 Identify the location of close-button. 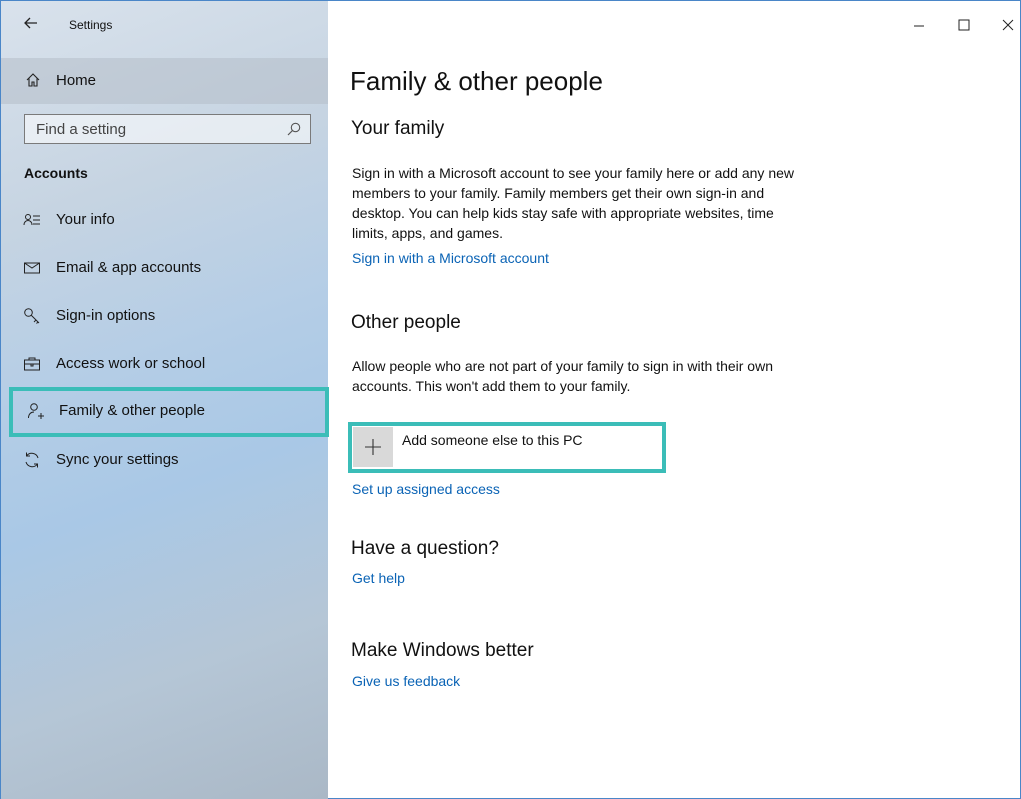
(1007, 25).